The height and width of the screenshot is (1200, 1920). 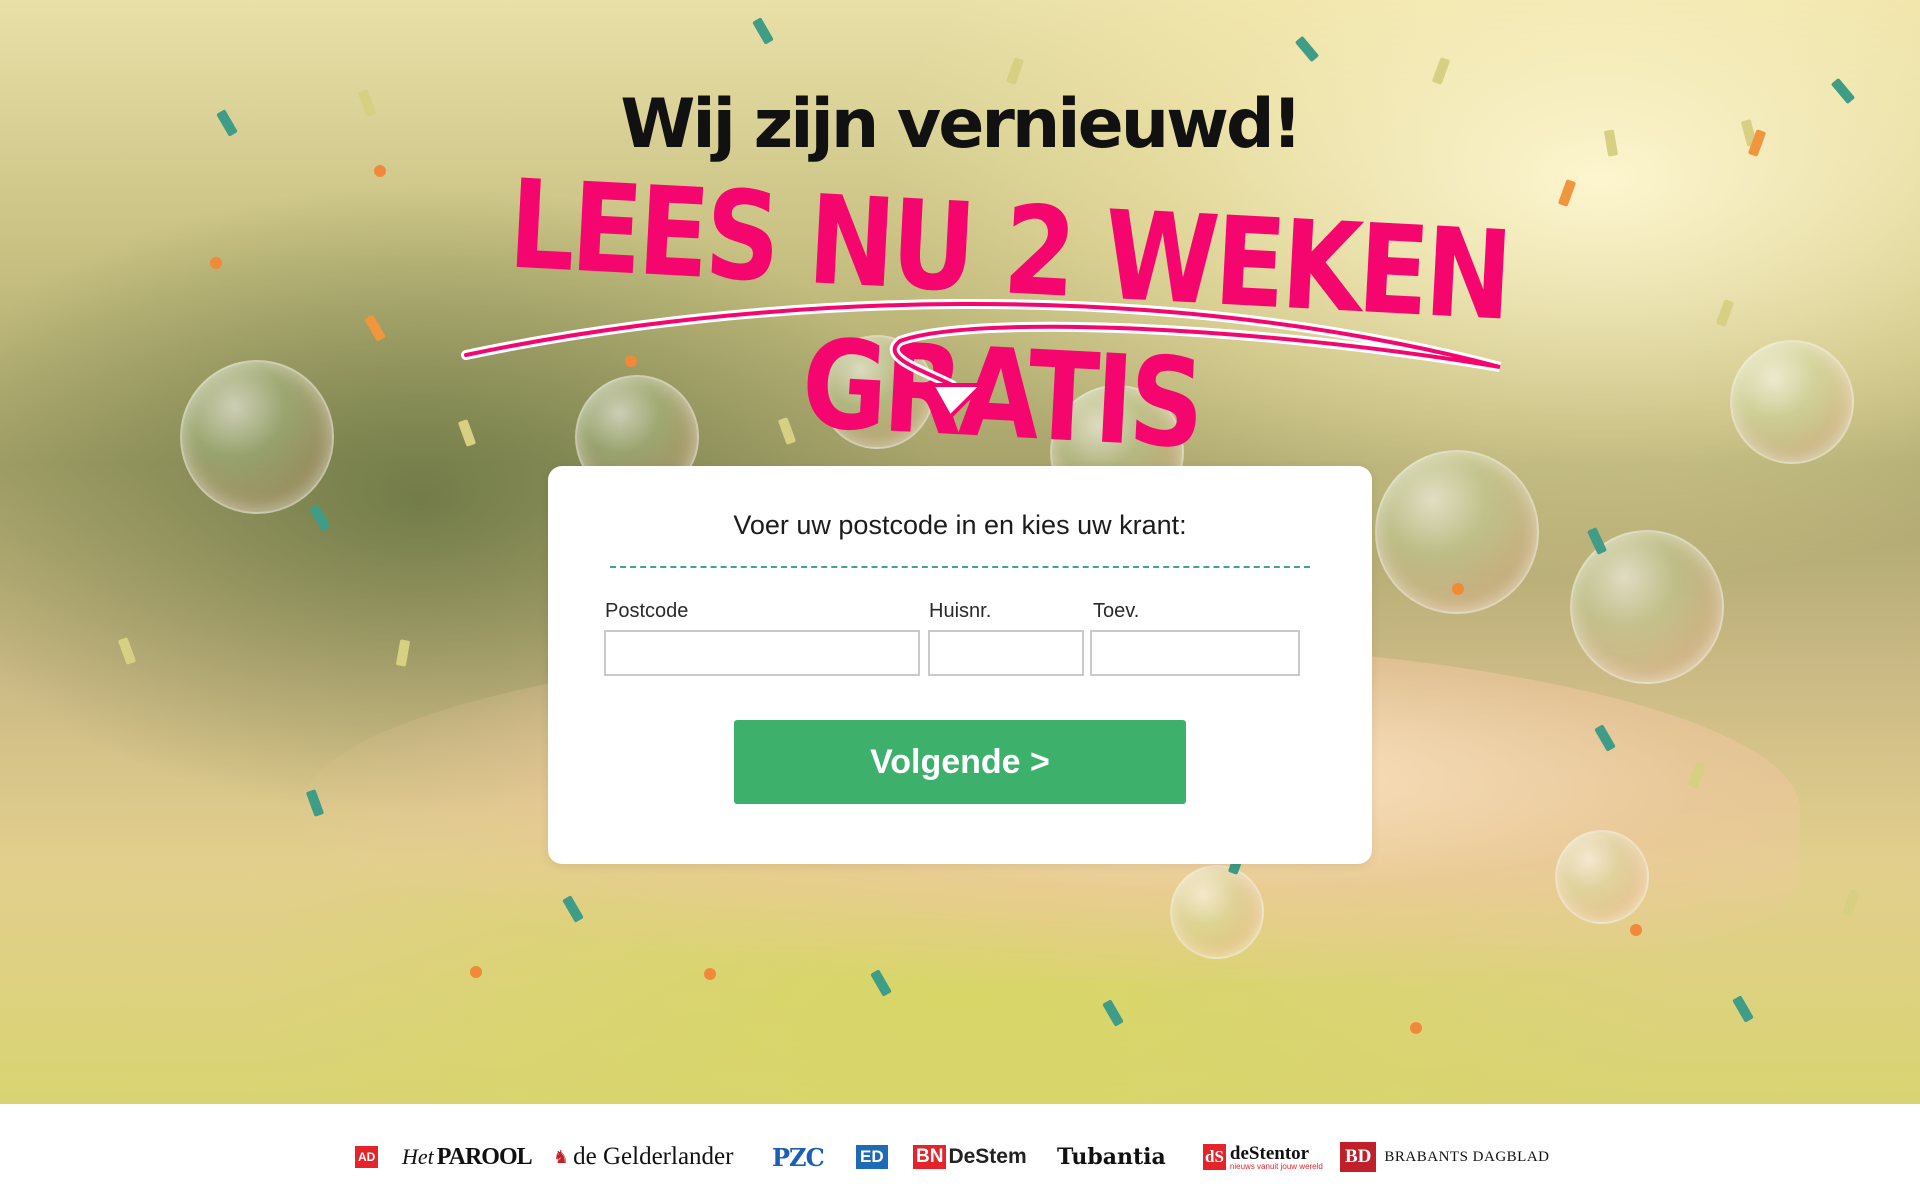 I want to click on tubantia-name: Tubantia, so click(x=1111, y=1157).